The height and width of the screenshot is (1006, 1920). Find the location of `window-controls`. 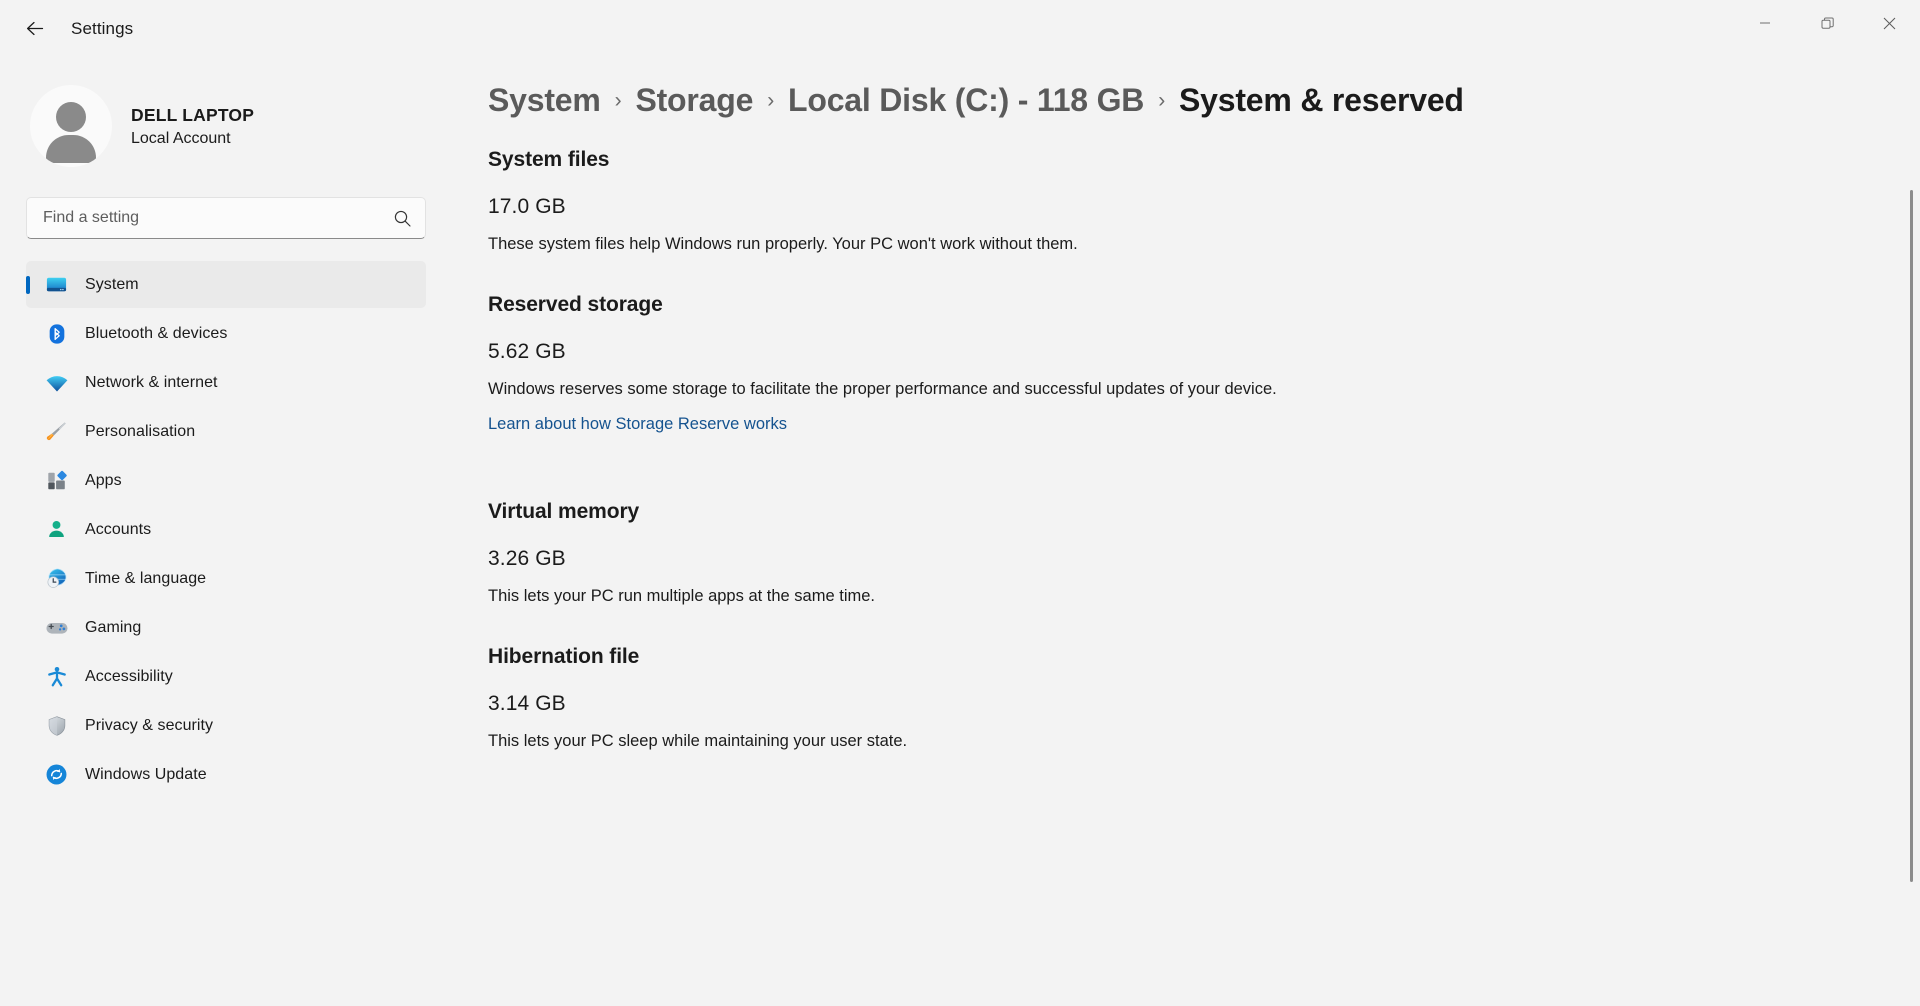

window-controls is located at coordinates (1827, 23).